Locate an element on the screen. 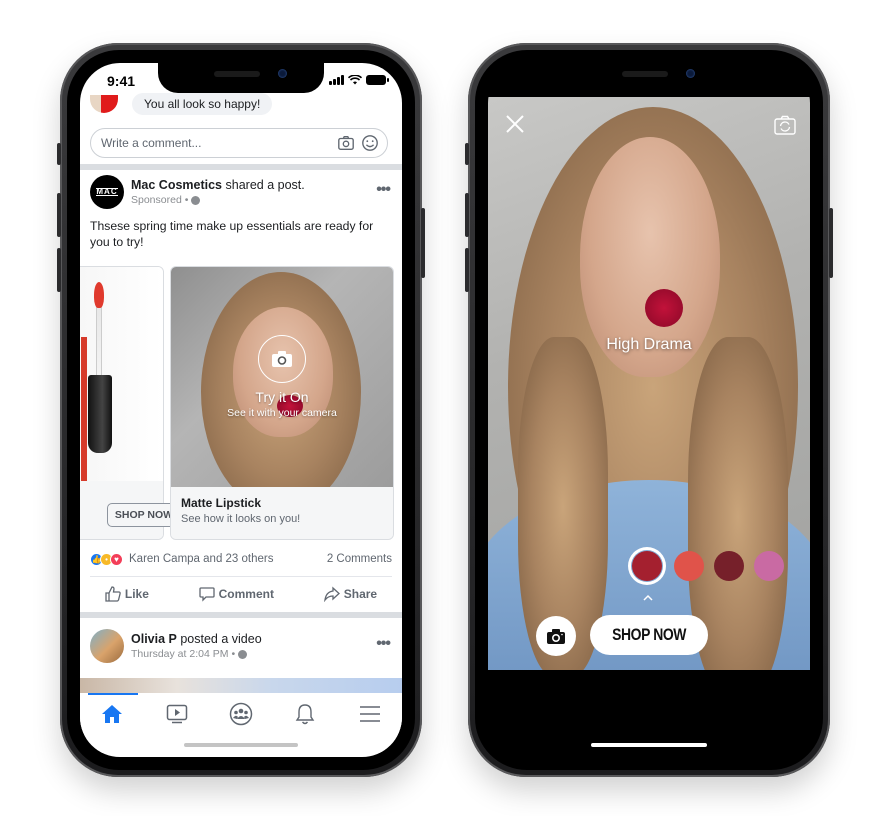 This screenshot has height=816, width=890. thumbs-up-icon is located at coordinates (113, 594).